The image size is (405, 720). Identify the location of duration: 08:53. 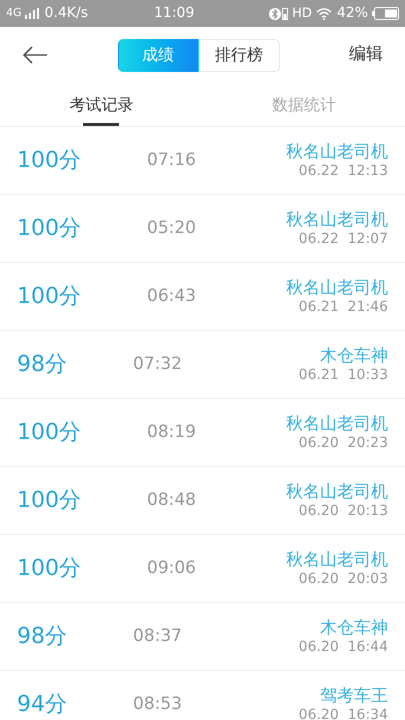
(157, 704).